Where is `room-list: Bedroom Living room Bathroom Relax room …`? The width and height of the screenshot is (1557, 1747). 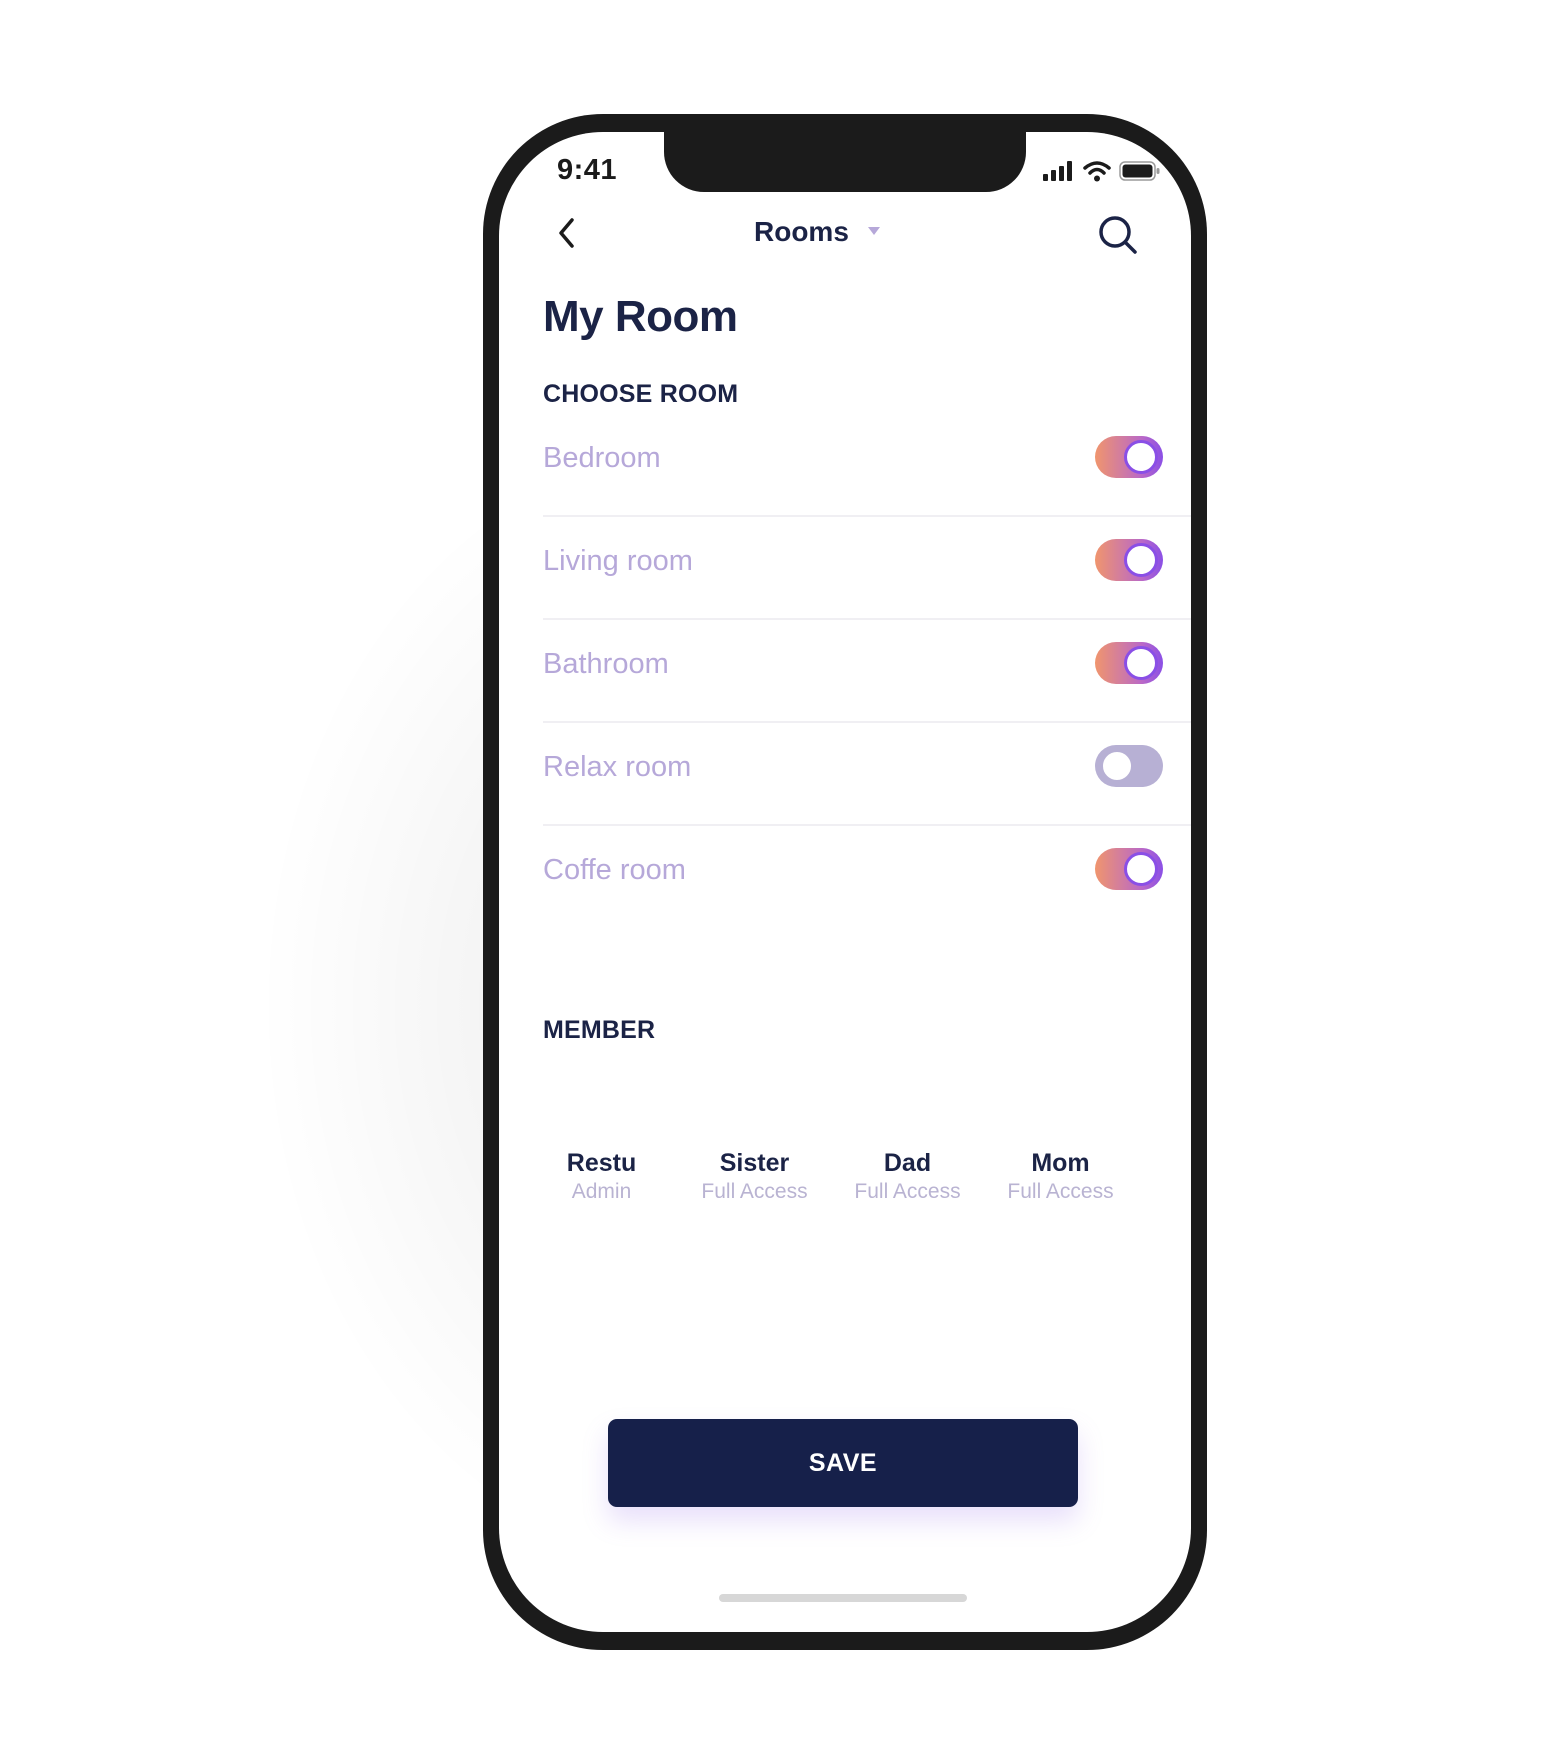
room-list: Bedroom Living room Bathroom Relax room … is located at coordinates (867, 671).